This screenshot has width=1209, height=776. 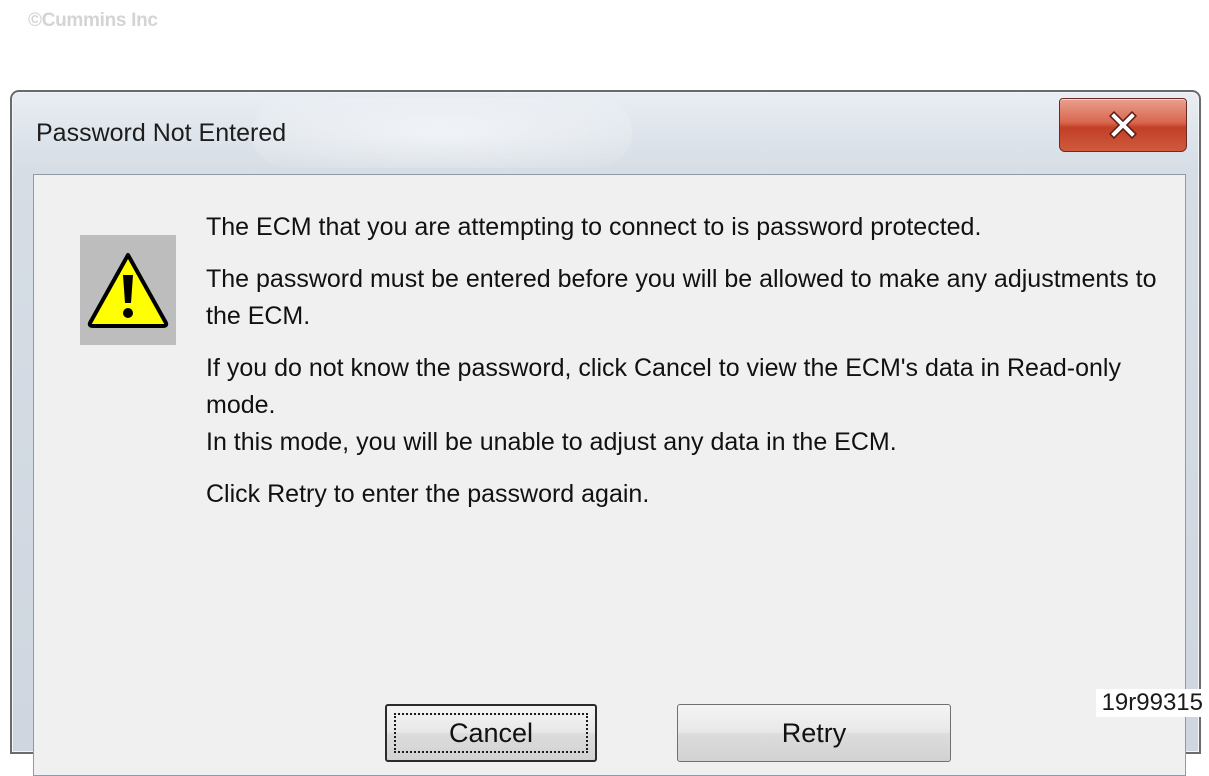 I want to click on figure-id: 19r99315, so click(x=1149, y=703).